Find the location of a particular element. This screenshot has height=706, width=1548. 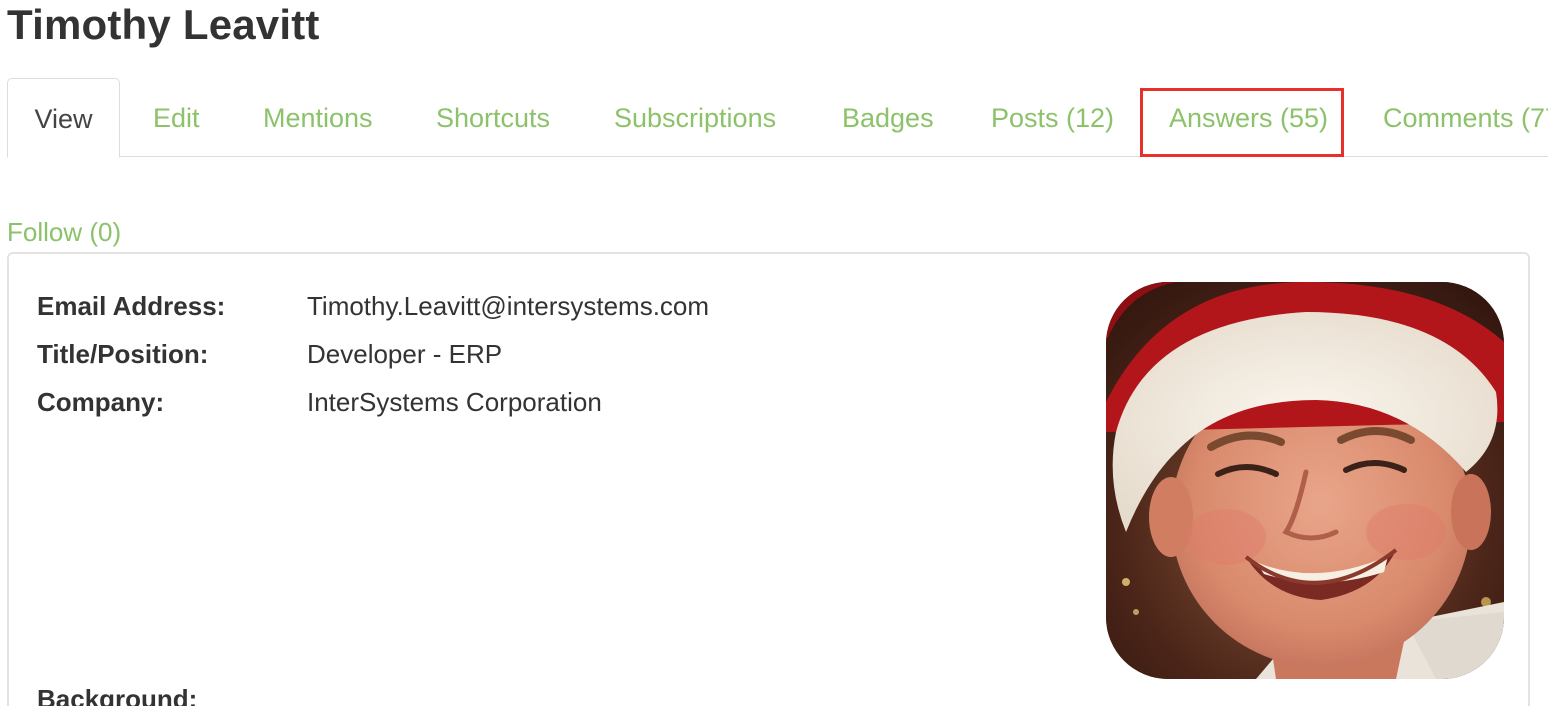

company-label: Company: is located at coordinates (101, 402).